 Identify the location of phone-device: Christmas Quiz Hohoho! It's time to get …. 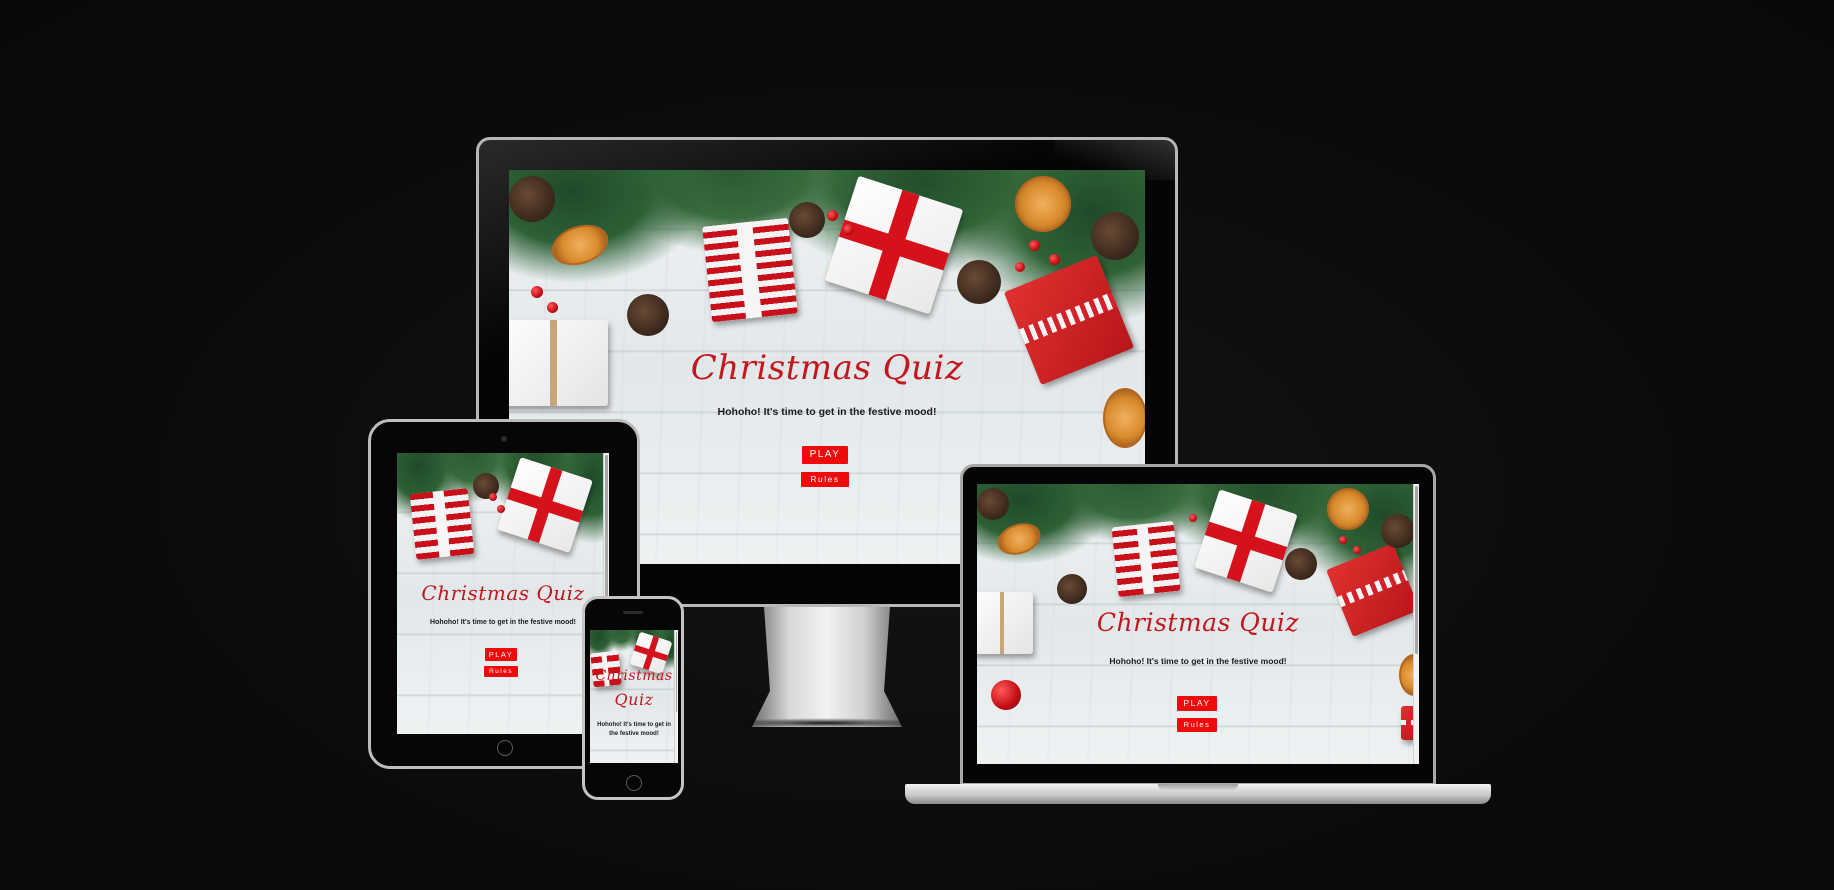
(633, 698).